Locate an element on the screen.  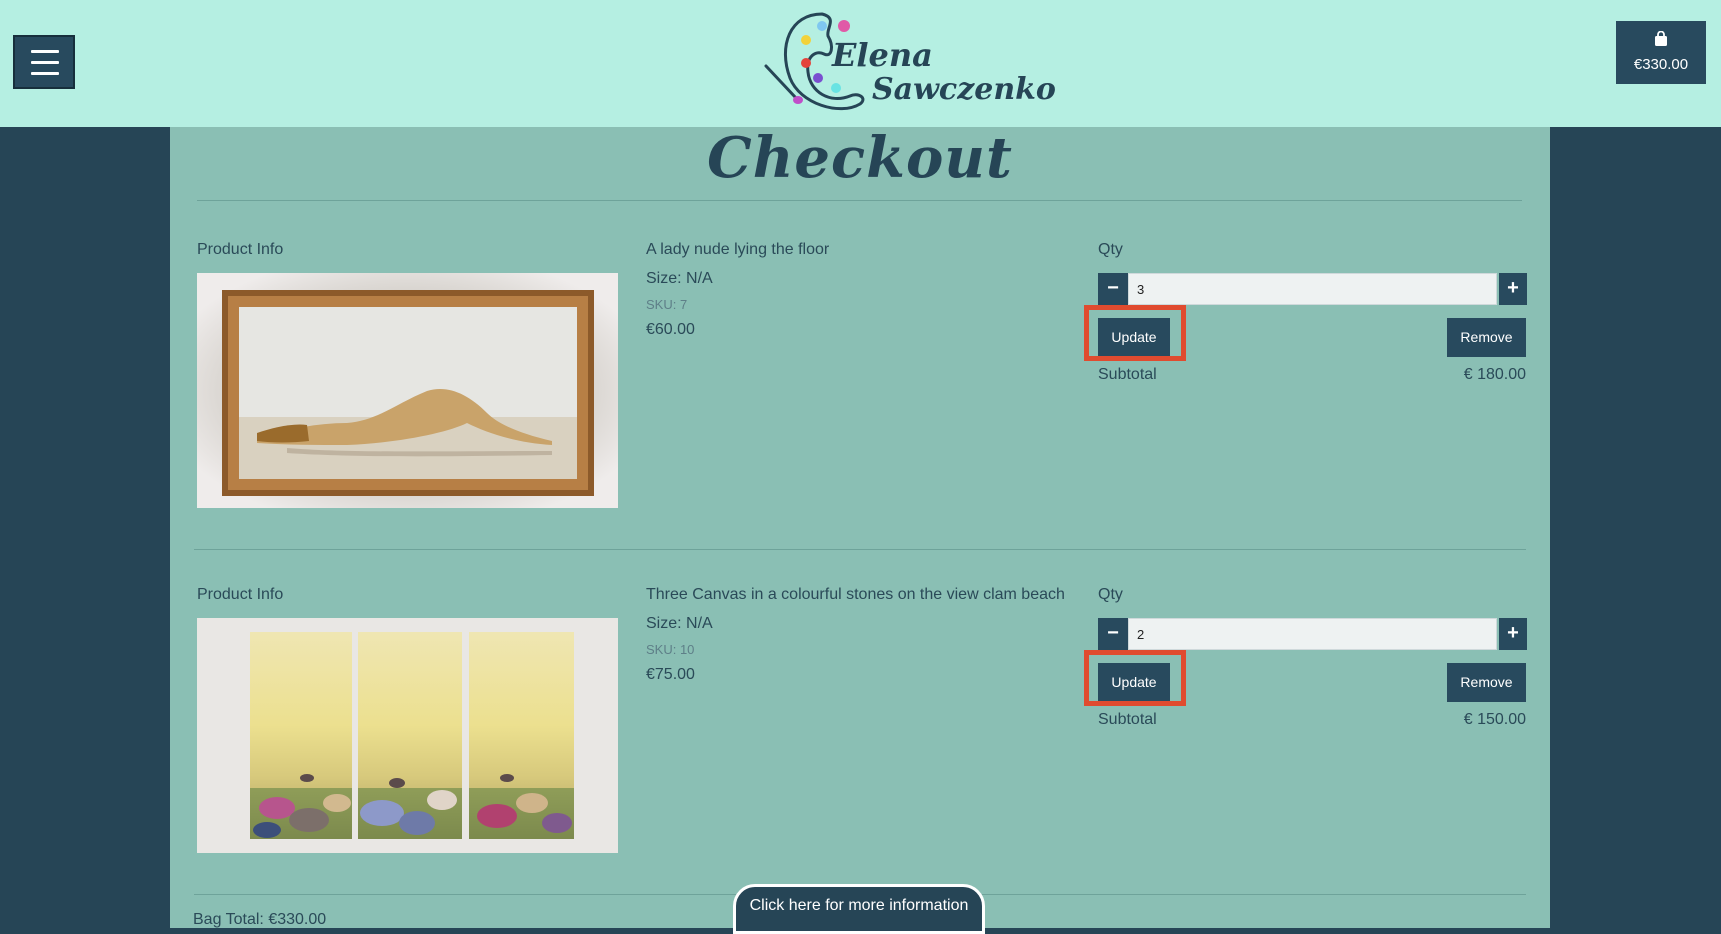
painting-nude-image is located at coordinates (407, 390).